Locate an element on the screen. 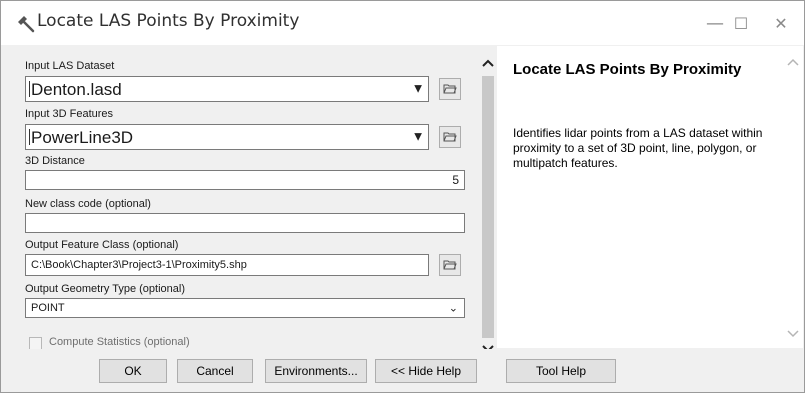  chevron-down-icon: ⌄ is located at coordinates (453, 308).